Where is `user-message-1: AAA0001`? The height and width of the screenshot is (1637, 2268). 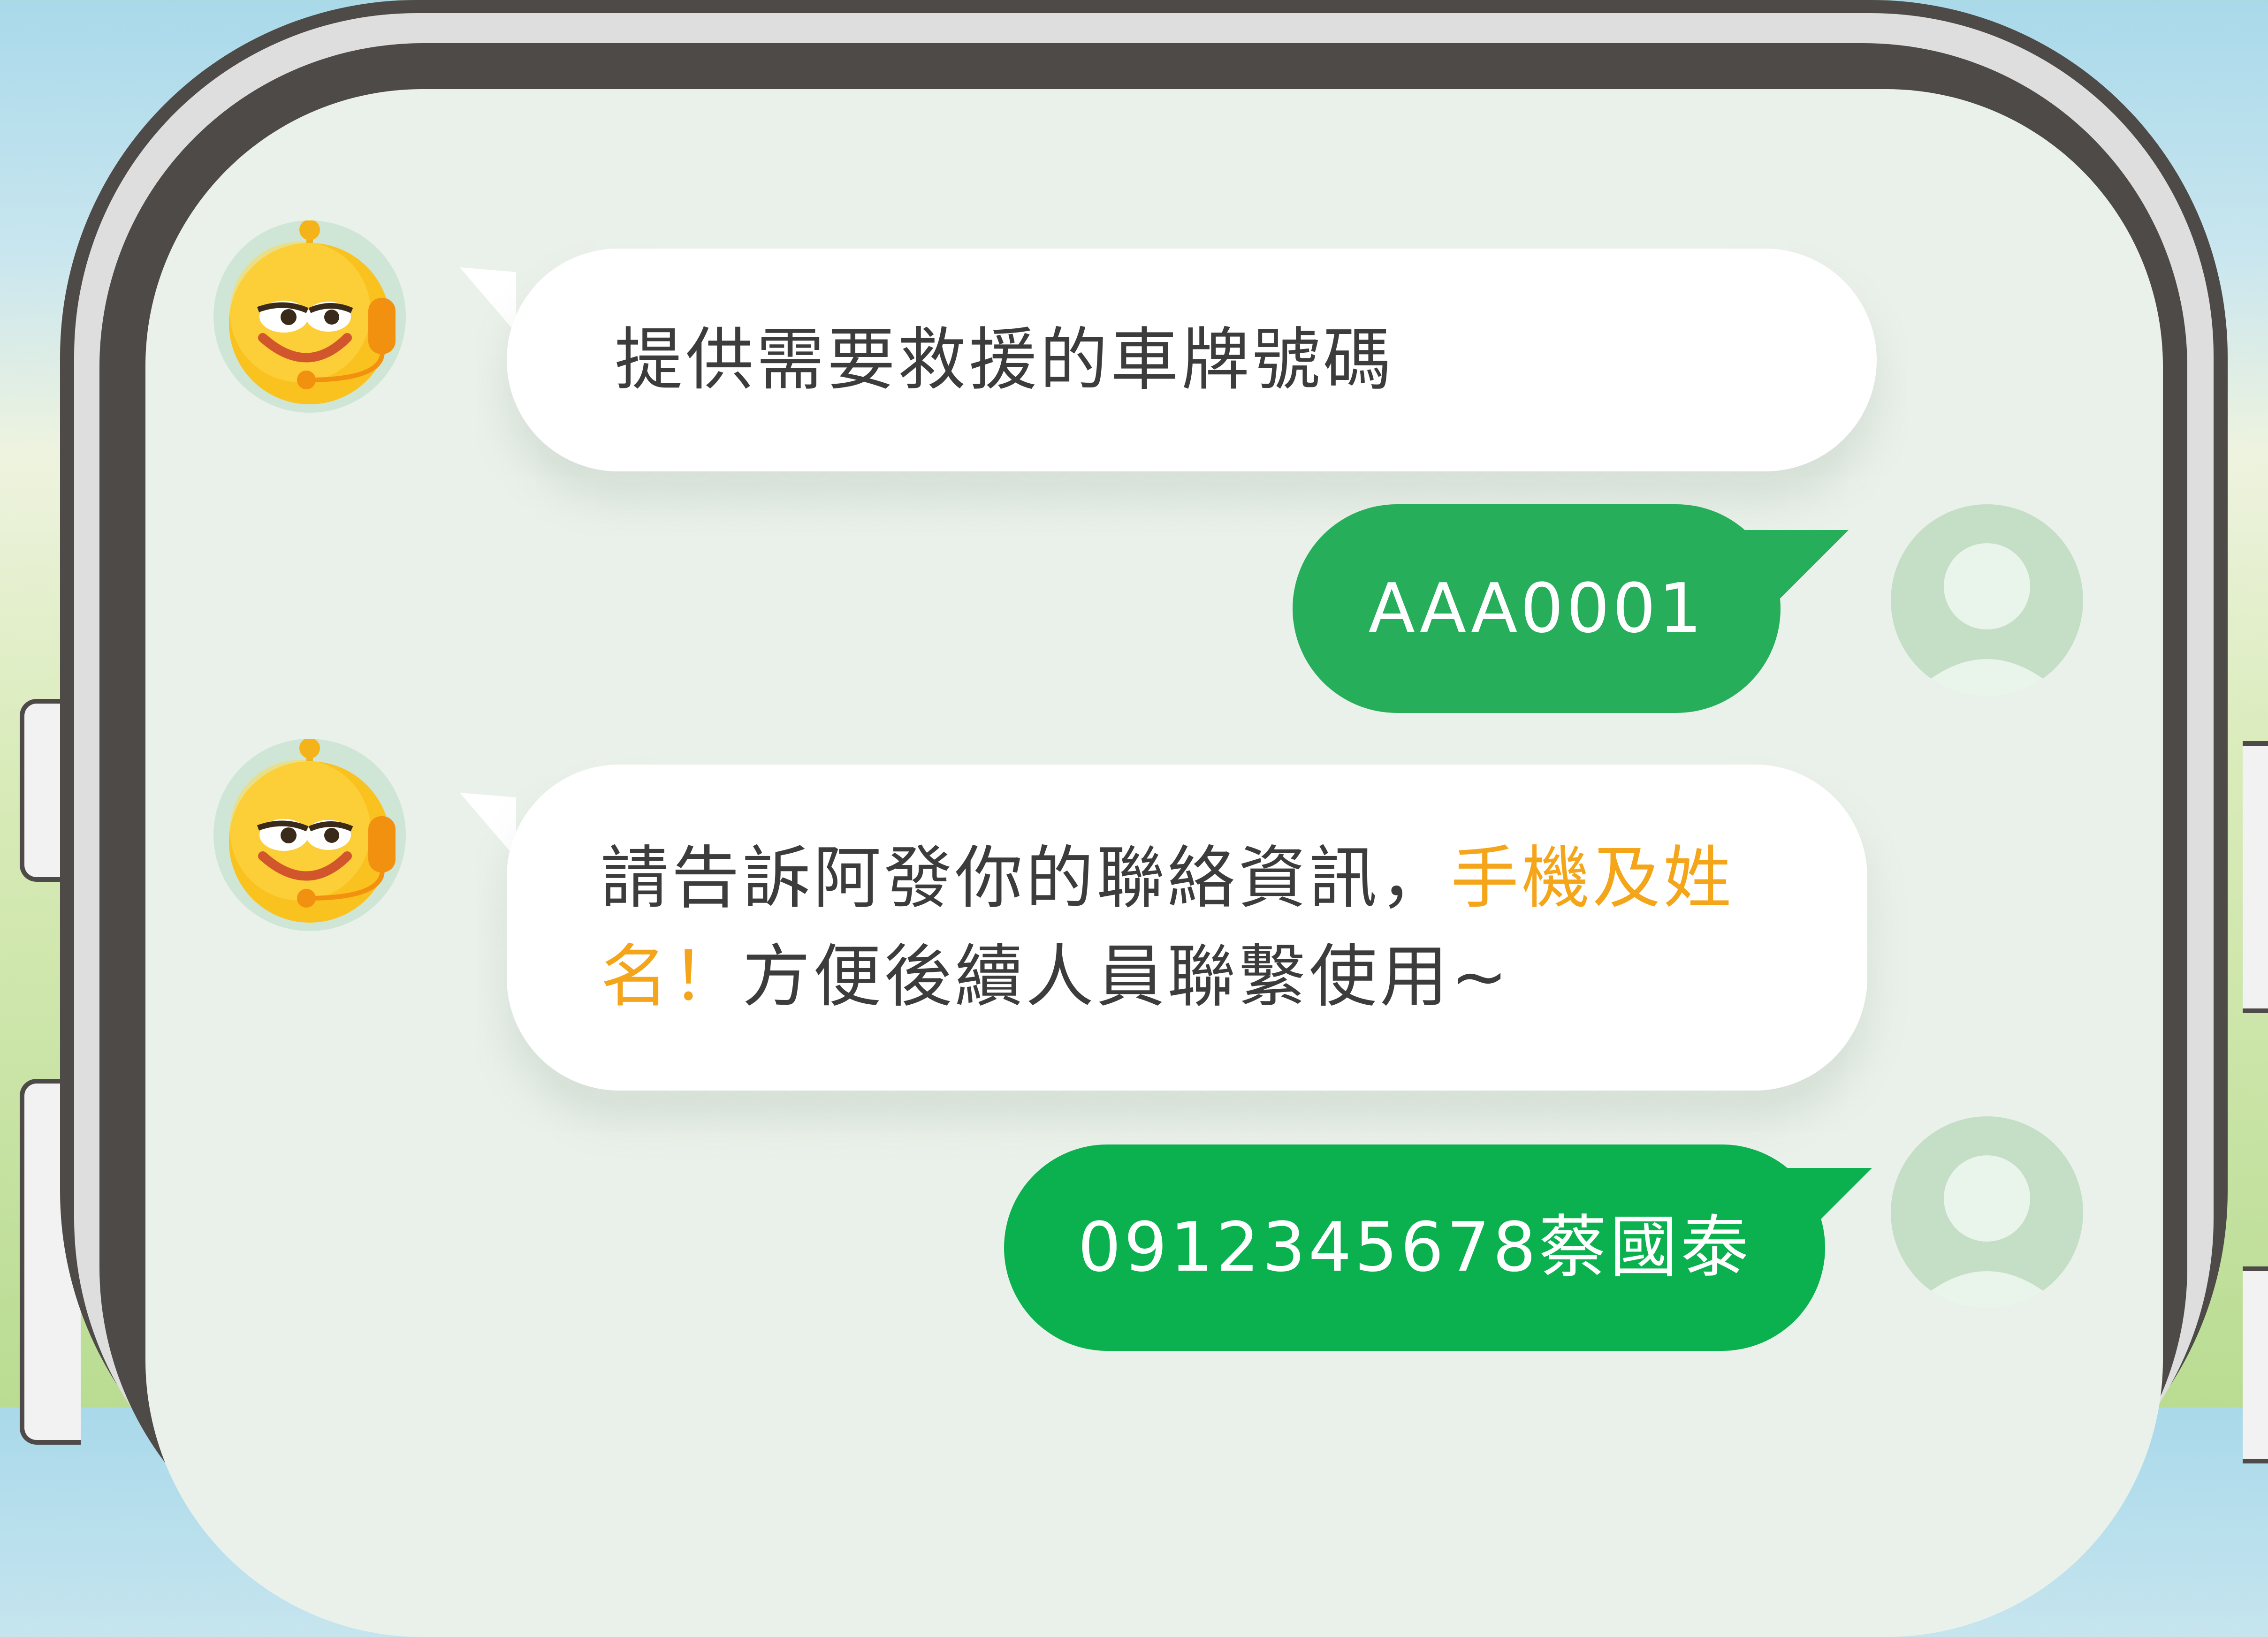 user-message-1: AAA0001 is located at coordinates (1537, 608).